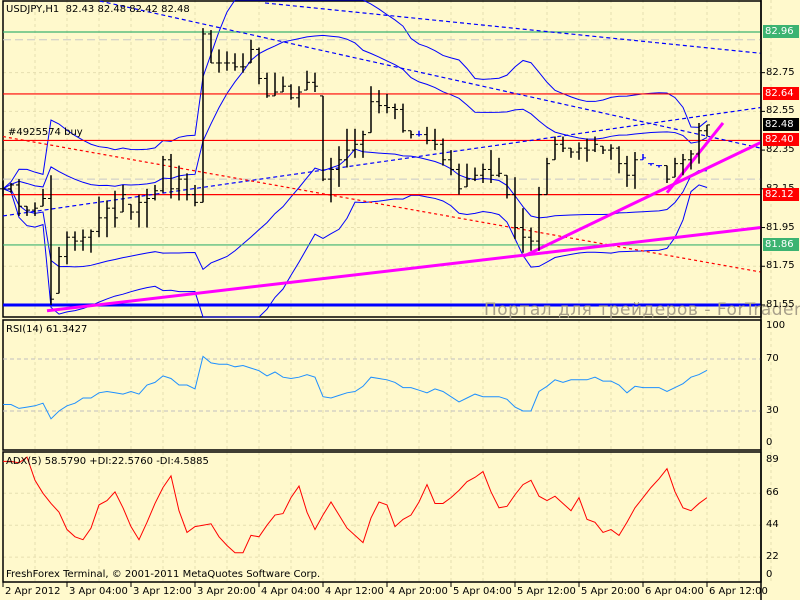  What do you see at coordinates (404, 269) in the screenshot?
I see `trendline` at bounding box center [404, 269].